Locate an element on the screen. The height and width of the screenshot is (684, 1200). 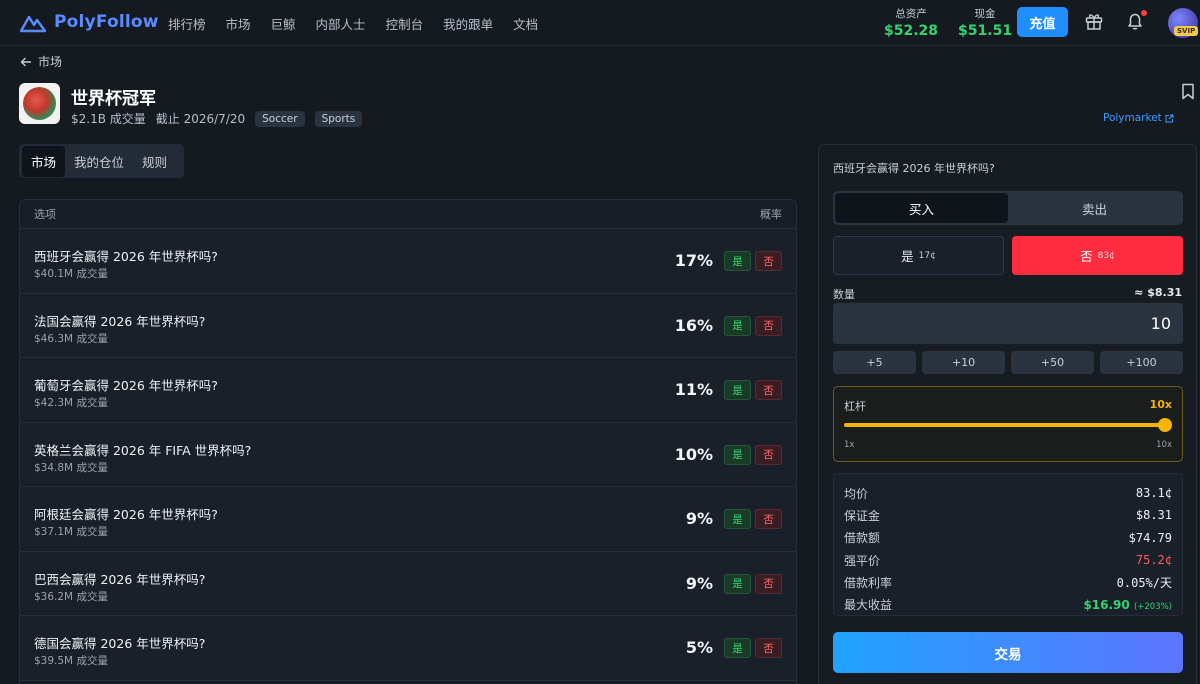
market-volume: $37.1M 成交量 is located at coordinates (71, 532).